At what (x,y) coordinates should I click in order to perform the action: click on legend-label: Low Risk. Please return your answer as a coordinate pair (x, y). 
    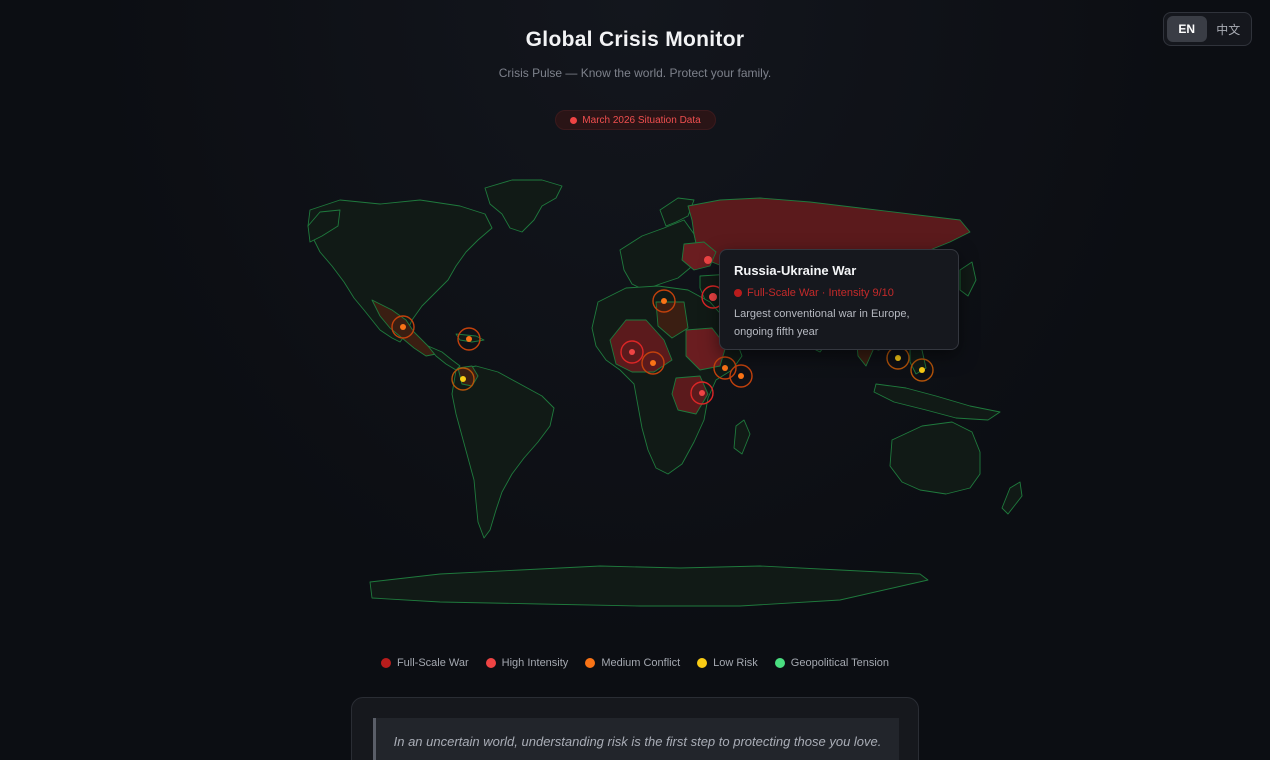
    Looking at the image, I should click on (735, 663).